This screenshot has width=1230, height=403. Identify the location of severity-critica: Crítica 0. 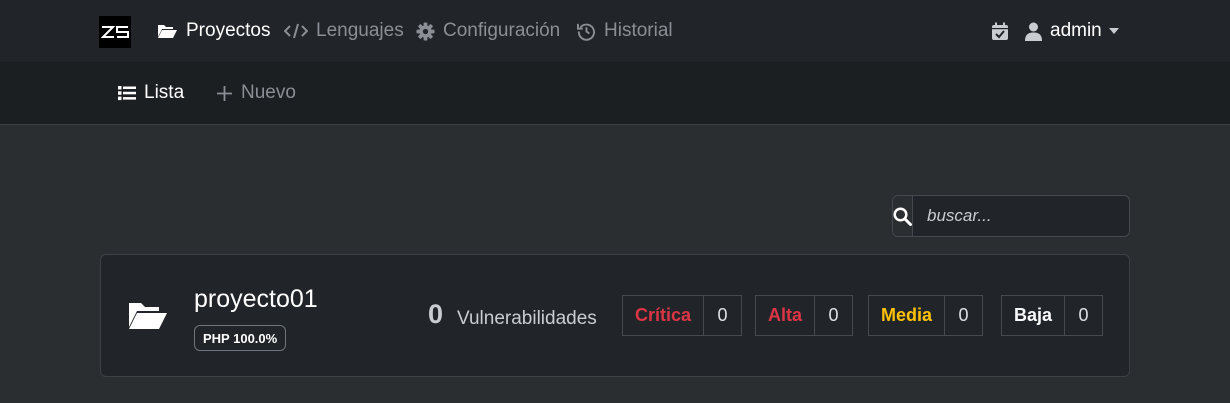
(682, 315).